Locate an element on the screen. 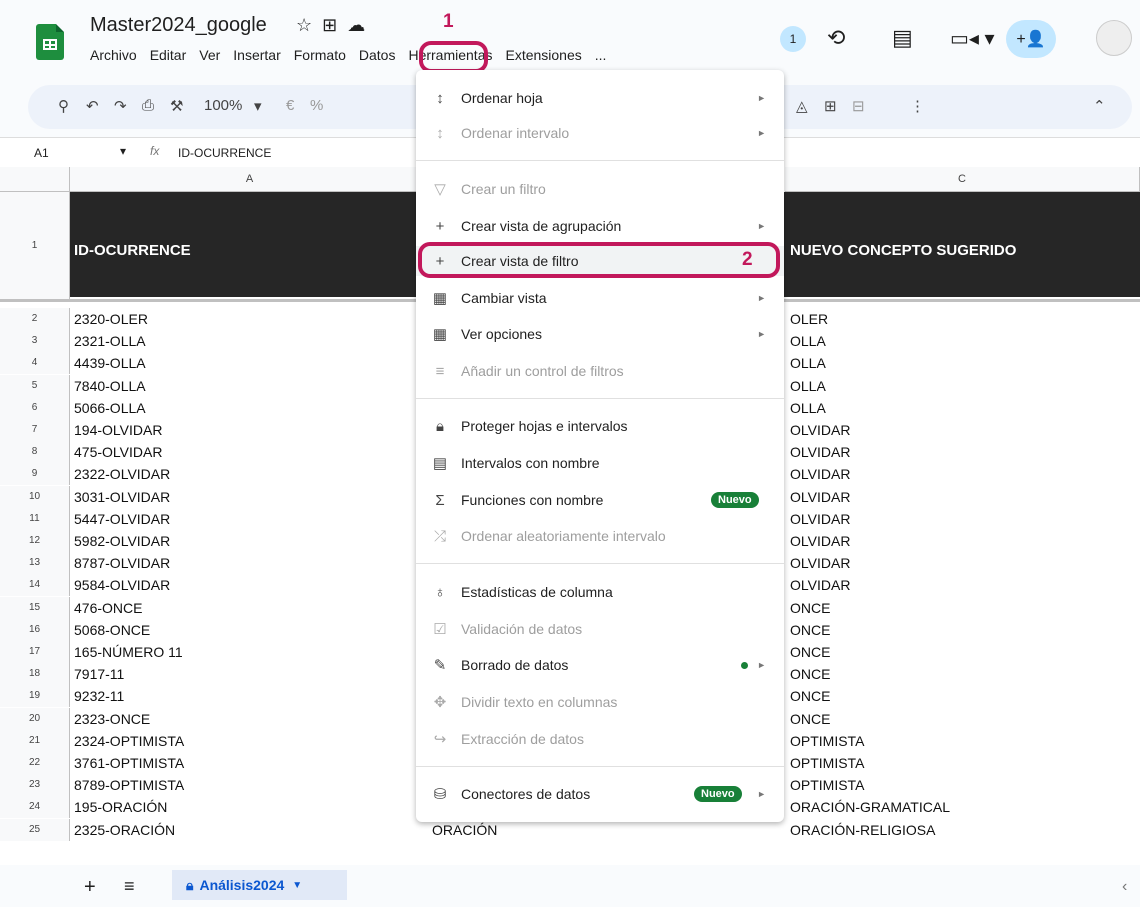  cell-a: 195-ORACIÓN is located at coordinates (120, 807).